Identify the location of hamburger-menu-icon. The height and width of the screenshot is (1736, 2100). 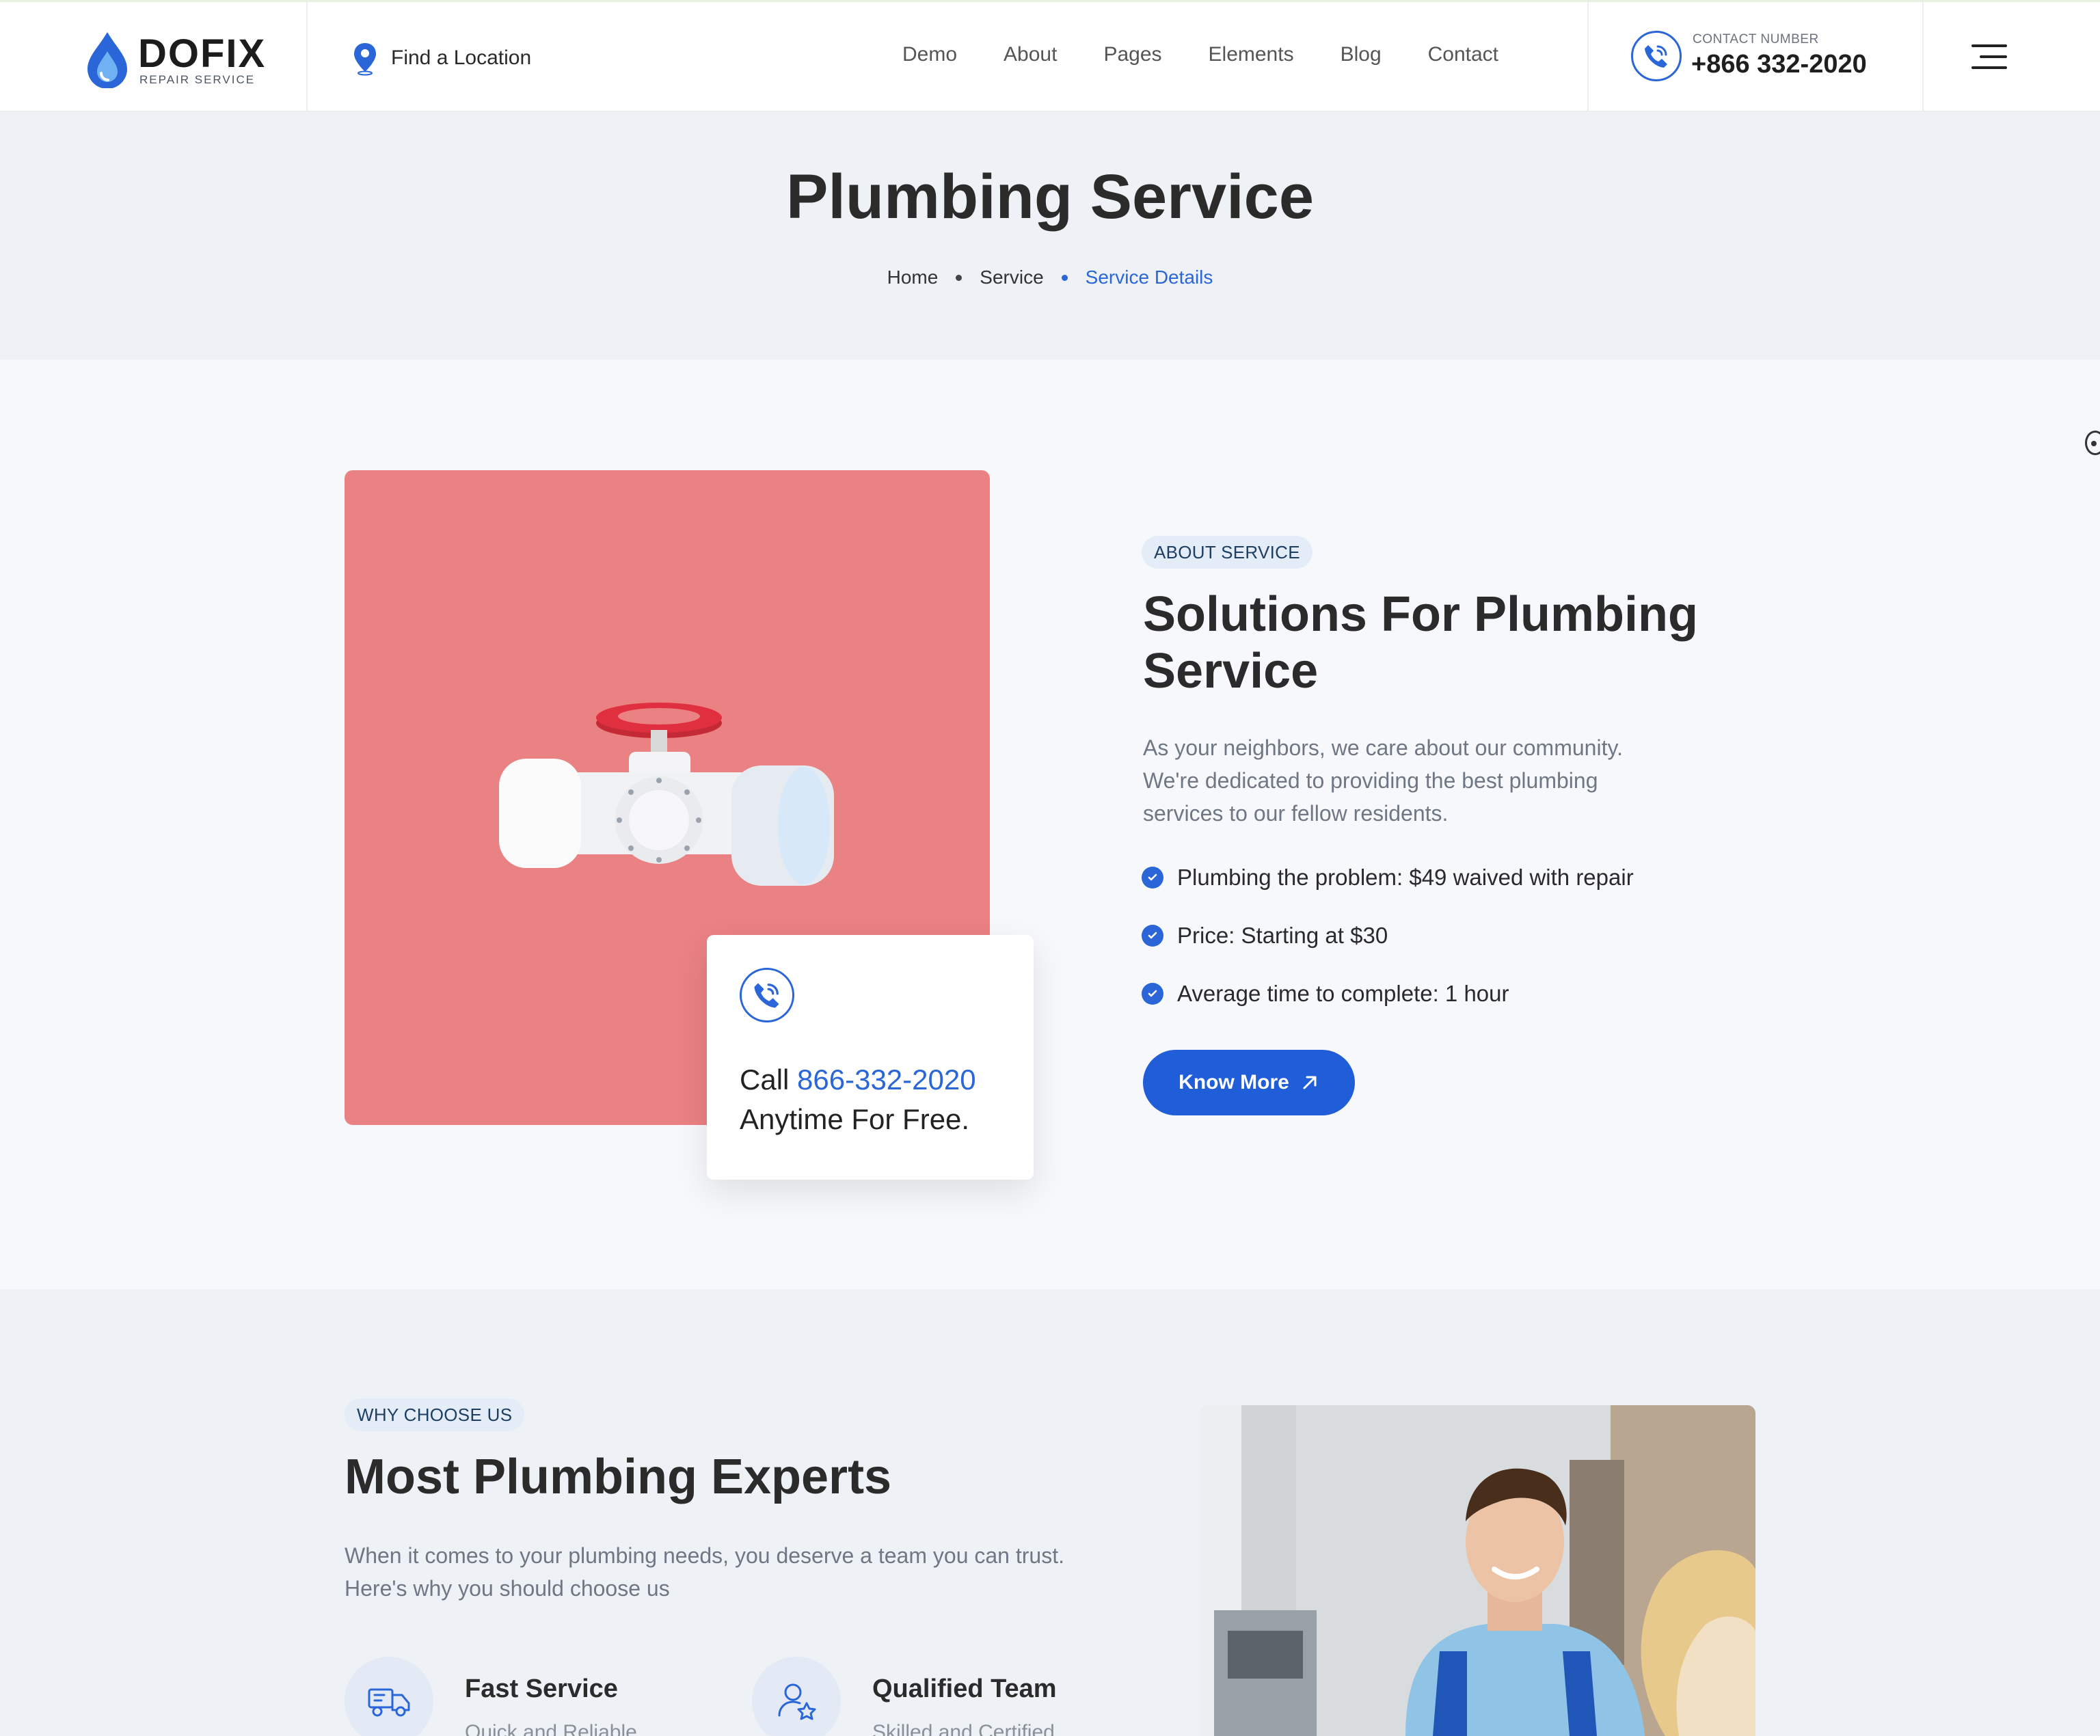
(1989, 56).